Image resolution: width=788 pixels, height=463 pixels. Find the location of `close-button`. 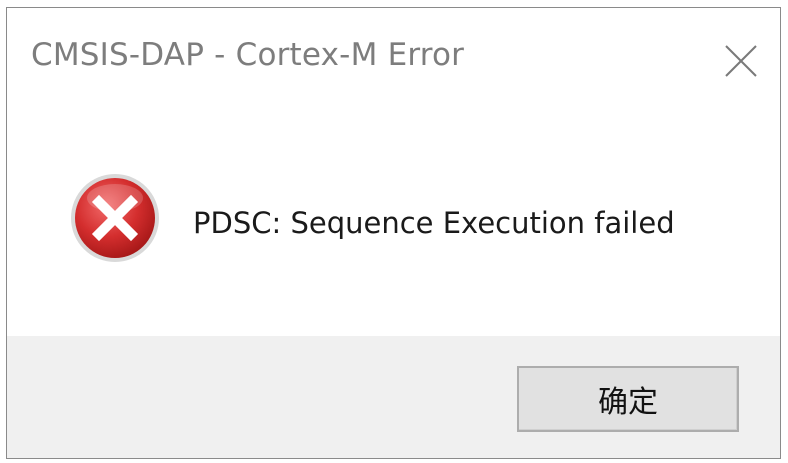

close-button is located at coordinates (742, 56).